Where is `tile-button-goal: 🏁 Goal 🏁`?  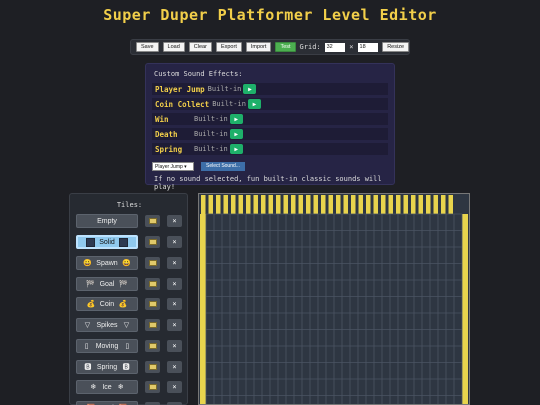
tile-button-goal: 🏁 Goal 🏁 is located at coordinates (107, 284).